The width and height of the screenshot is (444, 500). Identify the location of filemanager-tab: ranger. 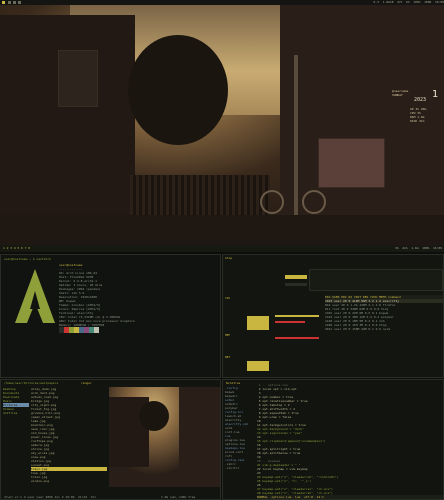
(86, 383).